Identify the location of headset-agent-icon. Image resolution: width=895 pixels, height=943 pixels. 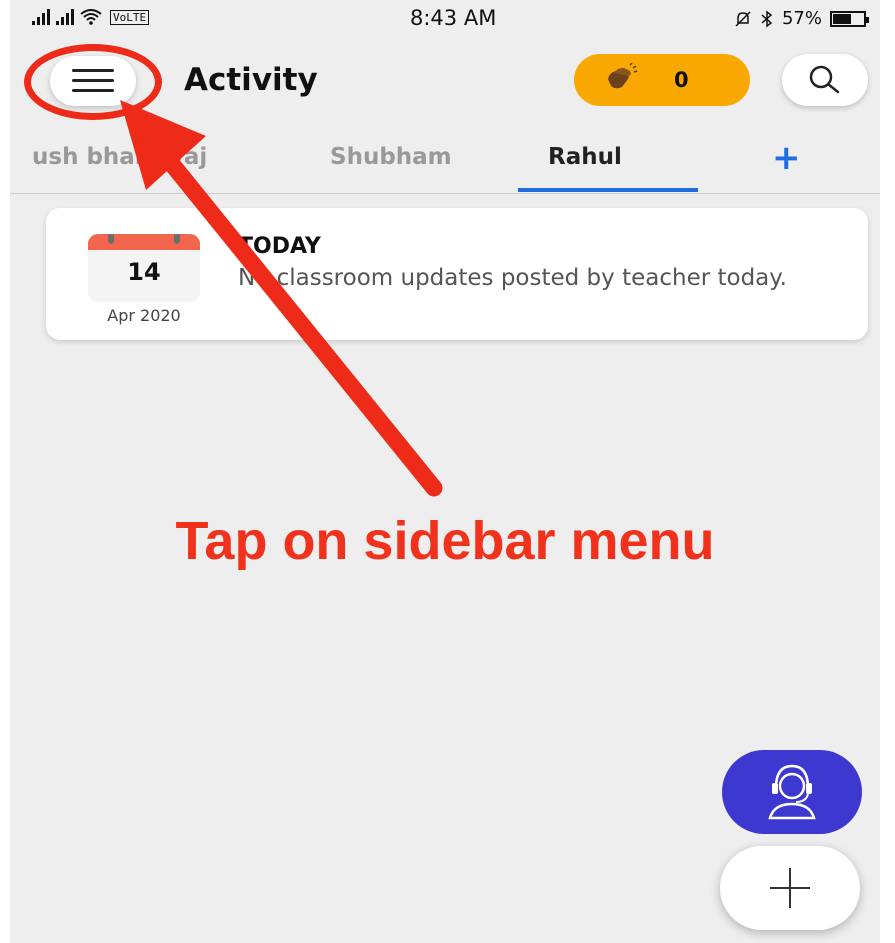
(792, 792).